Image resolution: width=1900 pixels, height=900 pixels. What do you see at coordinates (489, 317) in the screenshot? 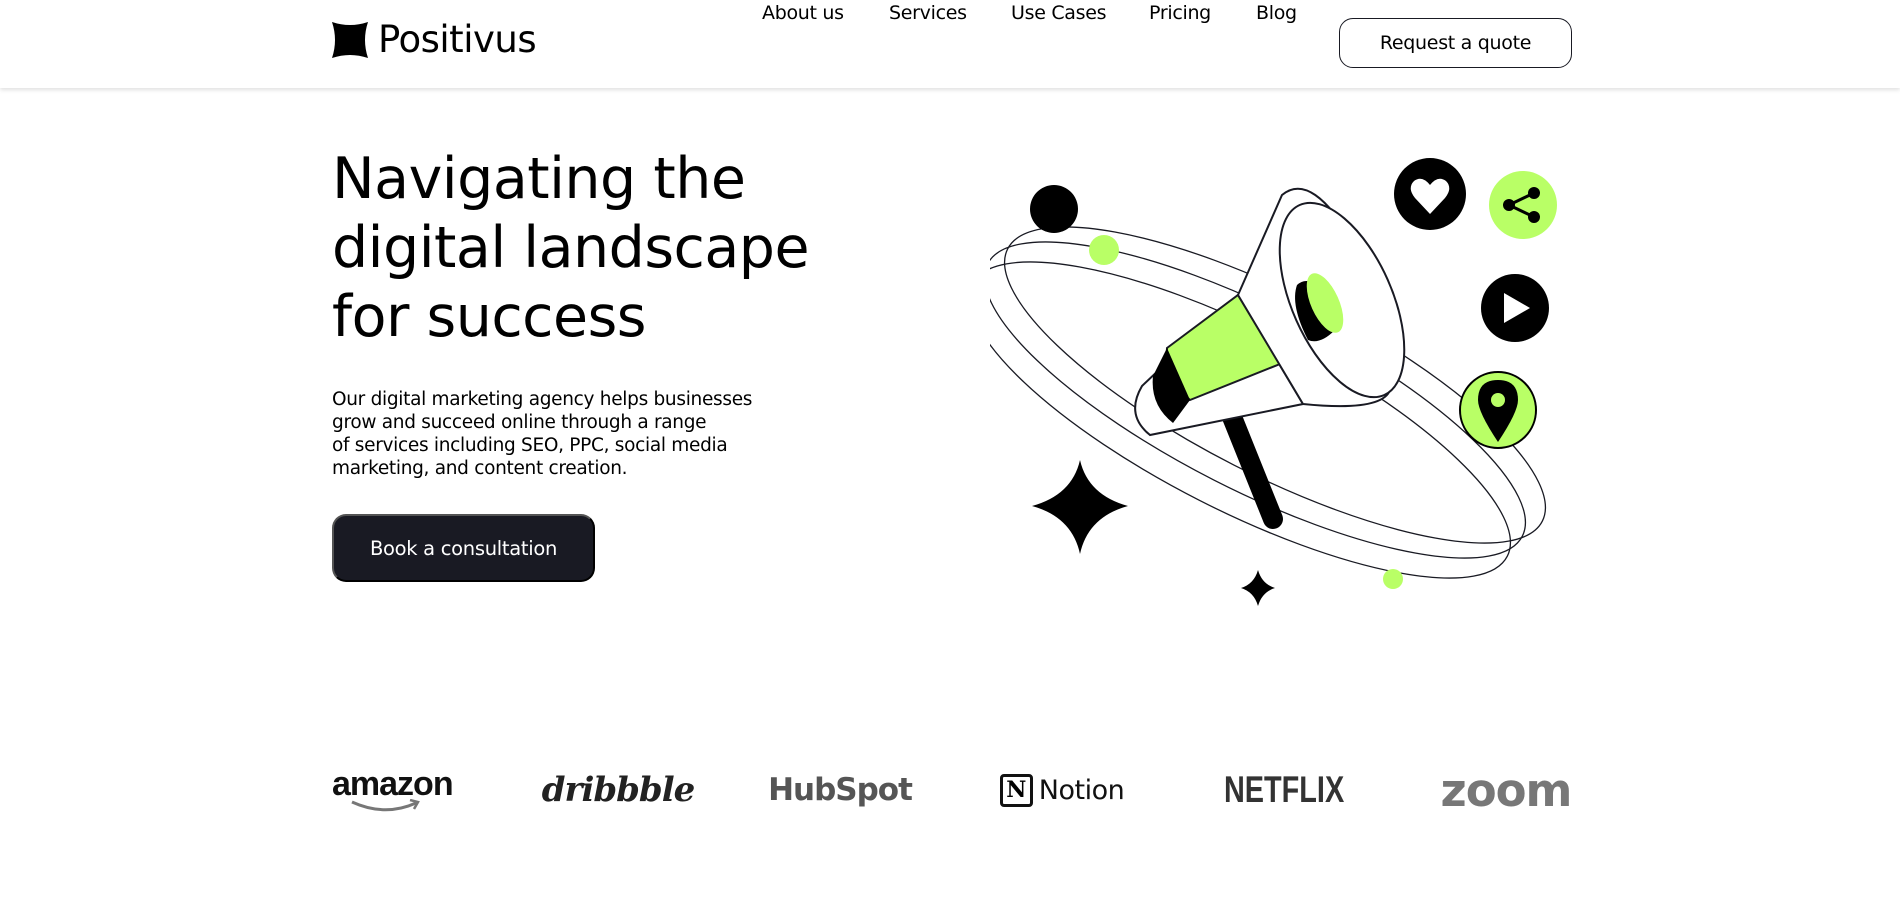
I see `hero-title-line: for success` at bounding box center [489, 317].